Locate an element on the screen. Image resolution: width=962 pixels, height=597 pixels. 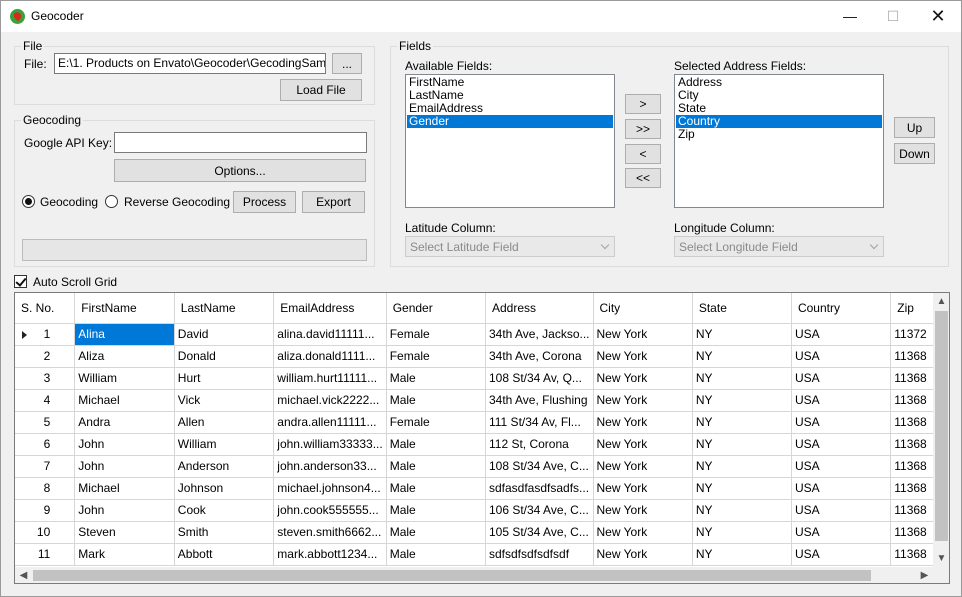
table-cell: 34th Ave, Corona is located at coordinates (539, 356).